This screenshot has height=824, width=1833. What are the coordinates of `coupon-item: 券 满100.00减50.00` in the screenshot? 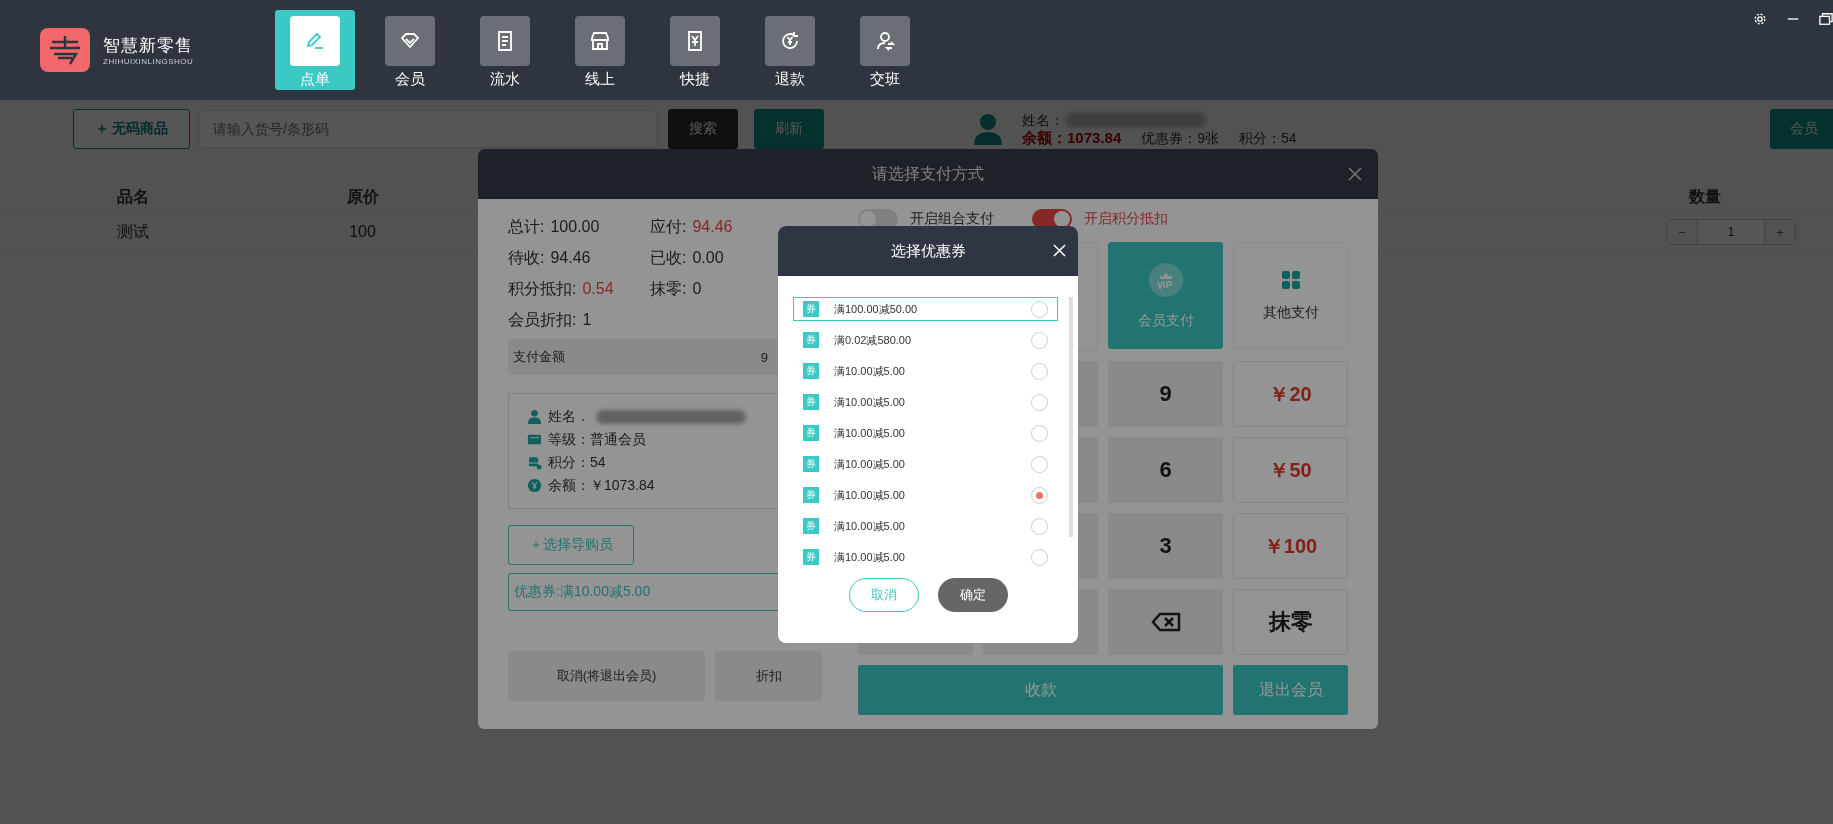 It's located at (925, 309).